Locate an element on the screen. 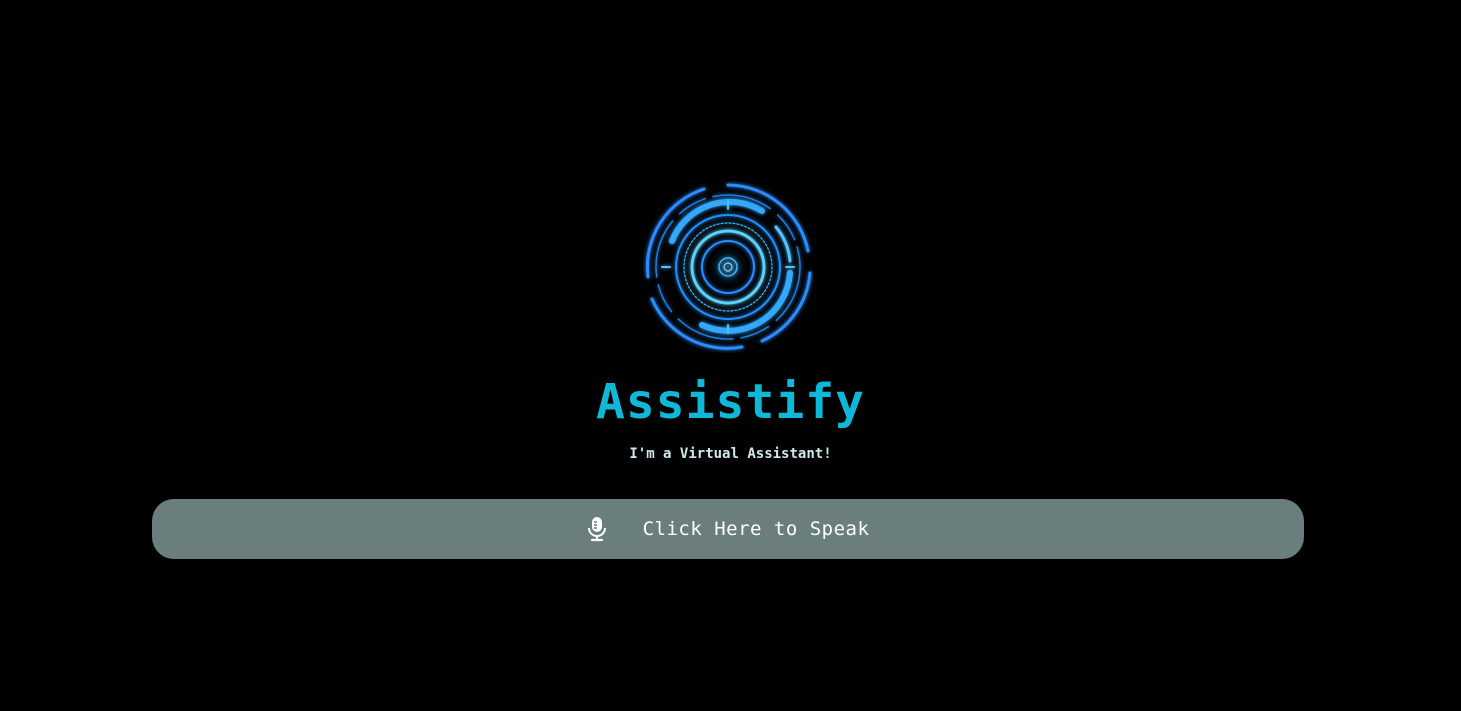 The image size is (1461, 711). microphone-icon is located at coordinates (597, 529).